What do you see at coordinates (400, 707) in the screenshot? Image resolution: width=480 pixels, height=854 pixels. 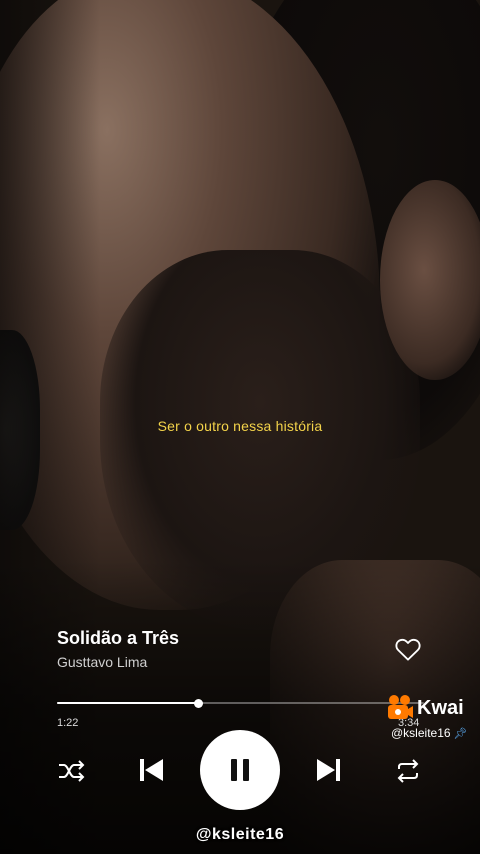 I see `kwai-logo-icon` at bounding box center [400, 707].